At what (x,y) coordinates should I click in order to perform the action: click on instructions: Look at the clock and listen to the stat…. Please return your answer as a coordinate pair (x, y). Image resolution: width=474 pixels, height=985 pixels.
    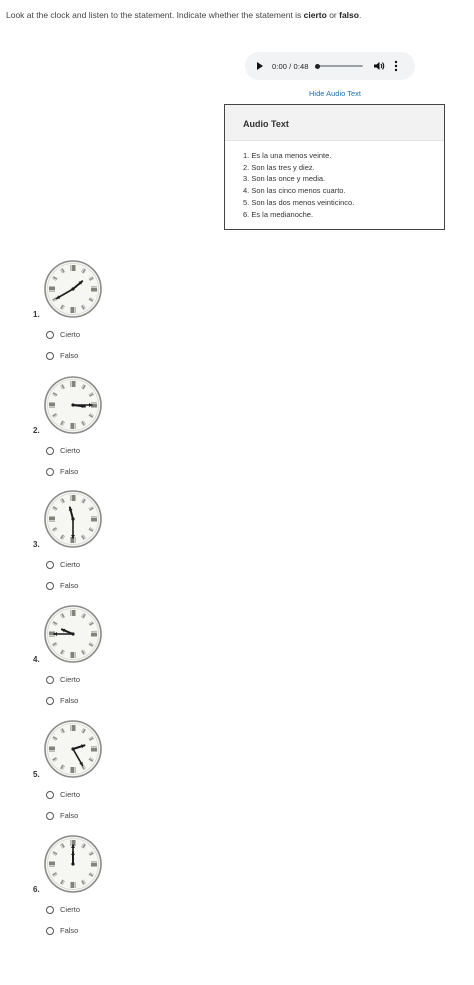
    Looking at the image, I should click on (237, 15).